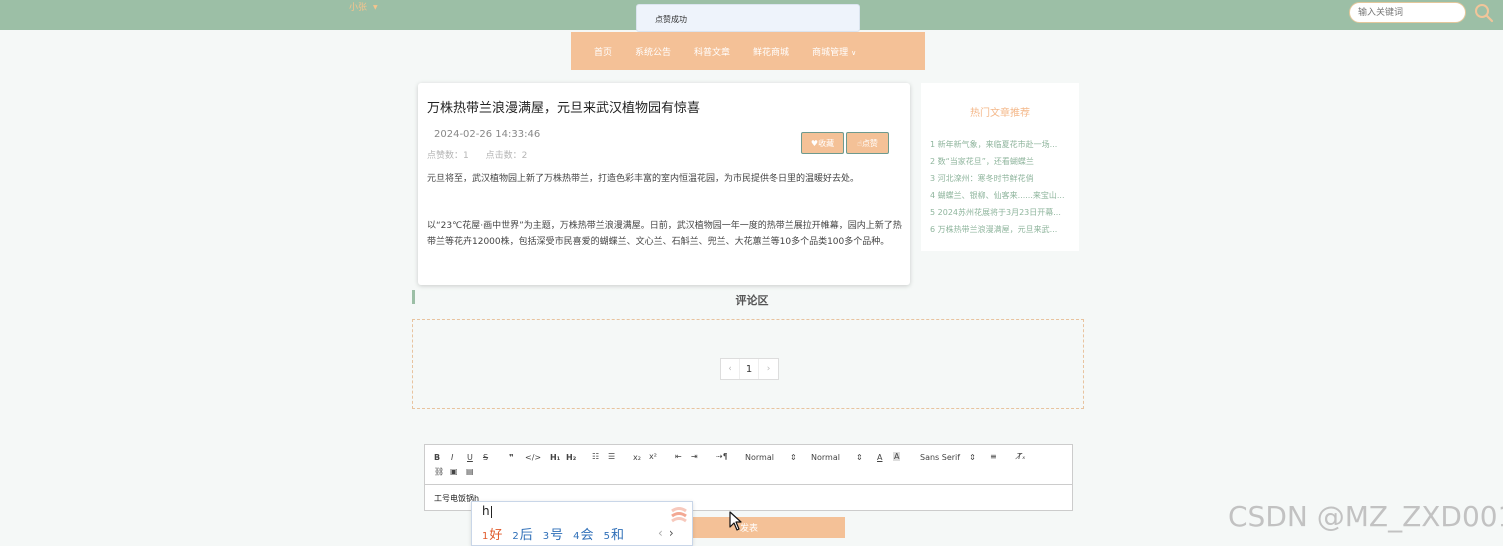 This screenshot has width=1503, height=546. What do you see at coordinates (595, 456) in the screenshot?
I see `ordered-list-icon: ☷` at bounding box center [595, 456].